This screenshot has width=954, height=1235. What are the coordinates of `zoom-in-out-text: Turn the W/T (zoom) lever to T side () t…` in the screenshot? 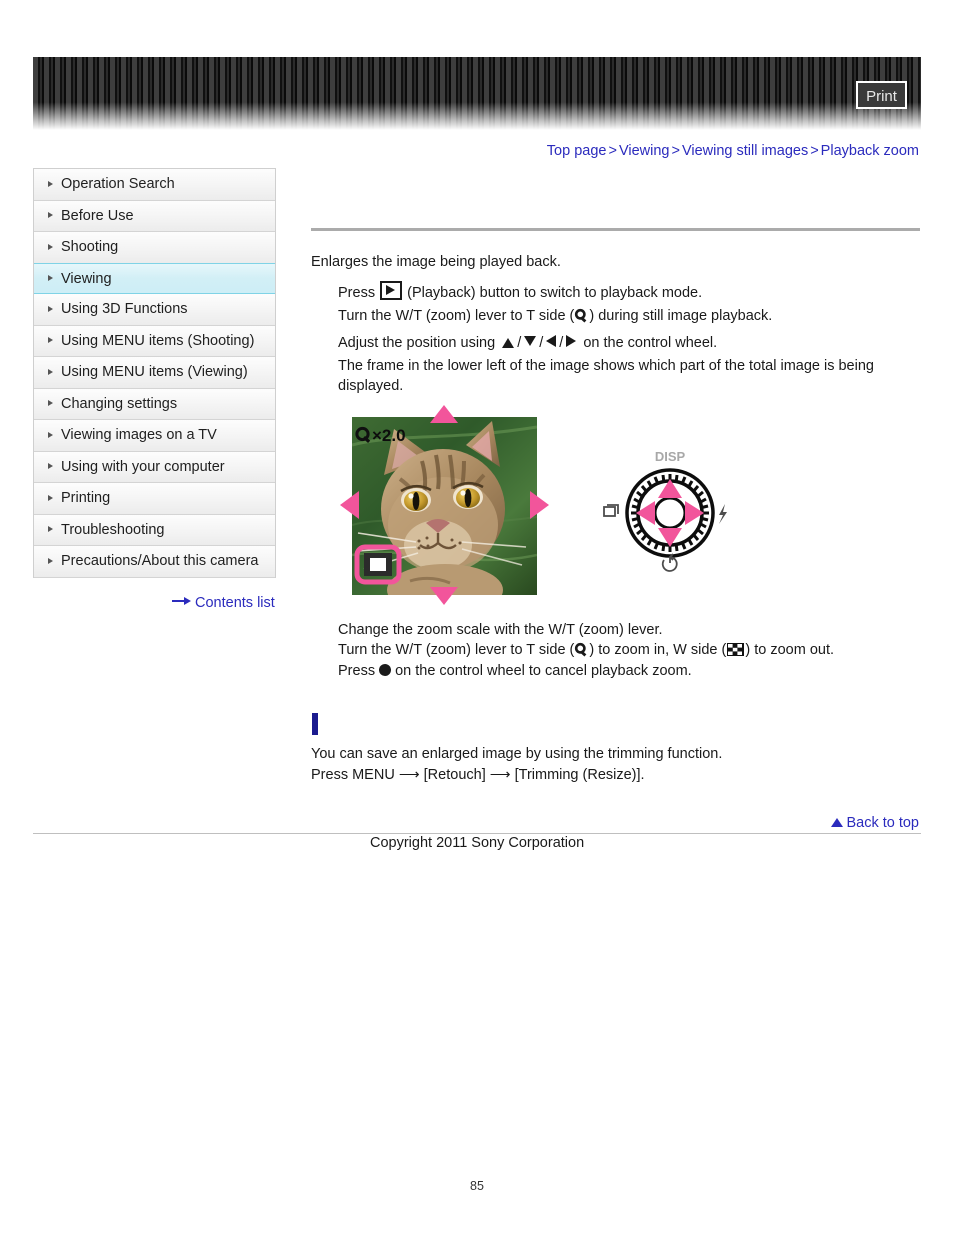 It's located at (586, 650).